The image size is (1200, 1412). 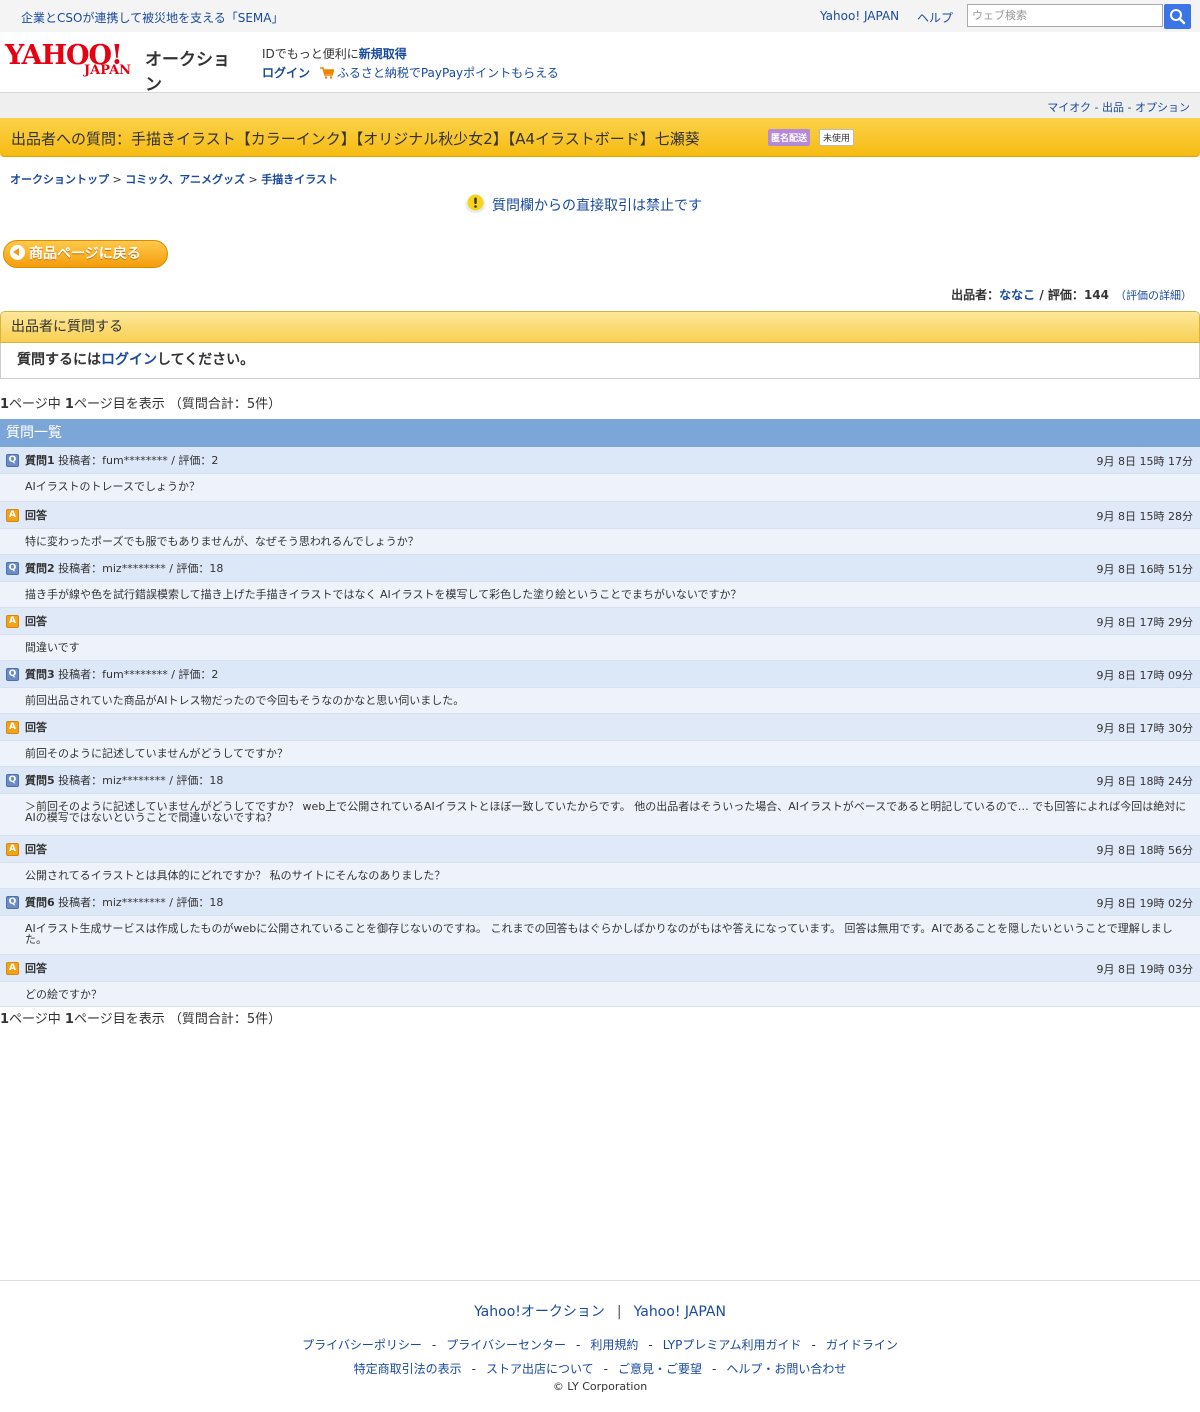 What do you see at coordinates (286, 73) in the screenshot?
I see `login-link: ログイン` at bounding box center [286, 73].